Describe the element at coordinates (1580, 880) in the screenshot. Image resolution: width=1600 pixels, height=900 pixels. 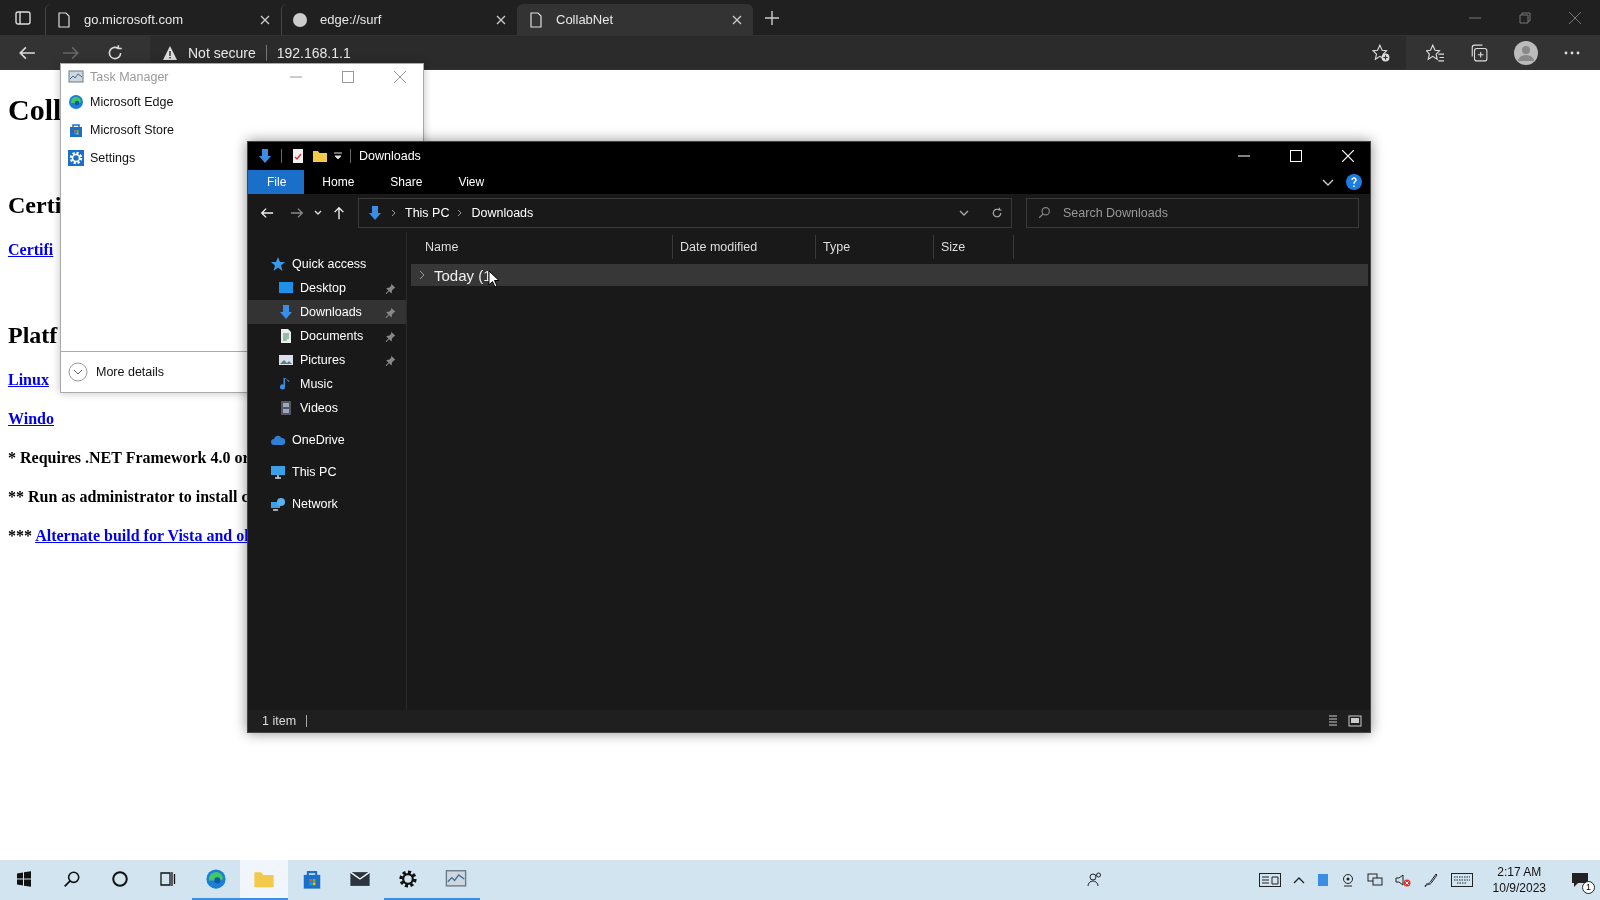
I see `notifications-button: 1` at that location.